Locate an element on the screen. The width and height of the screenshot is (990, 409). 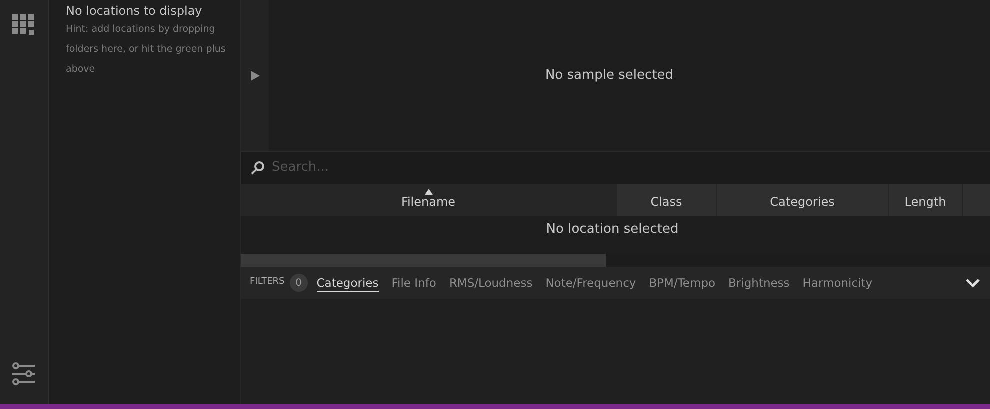
filter-tab: Brightness is located at coordinates (759, 283).